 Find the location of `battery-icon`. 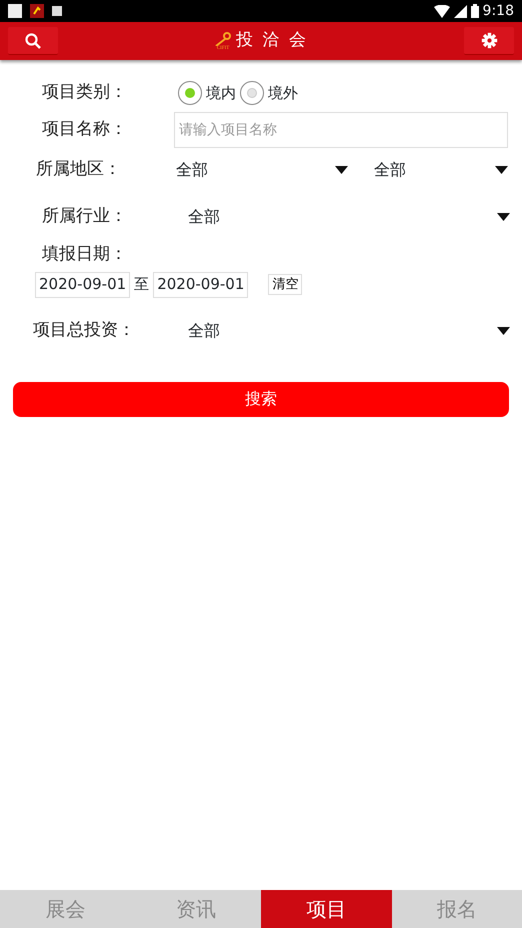

battery-icon is located at coordinates (474, 11).